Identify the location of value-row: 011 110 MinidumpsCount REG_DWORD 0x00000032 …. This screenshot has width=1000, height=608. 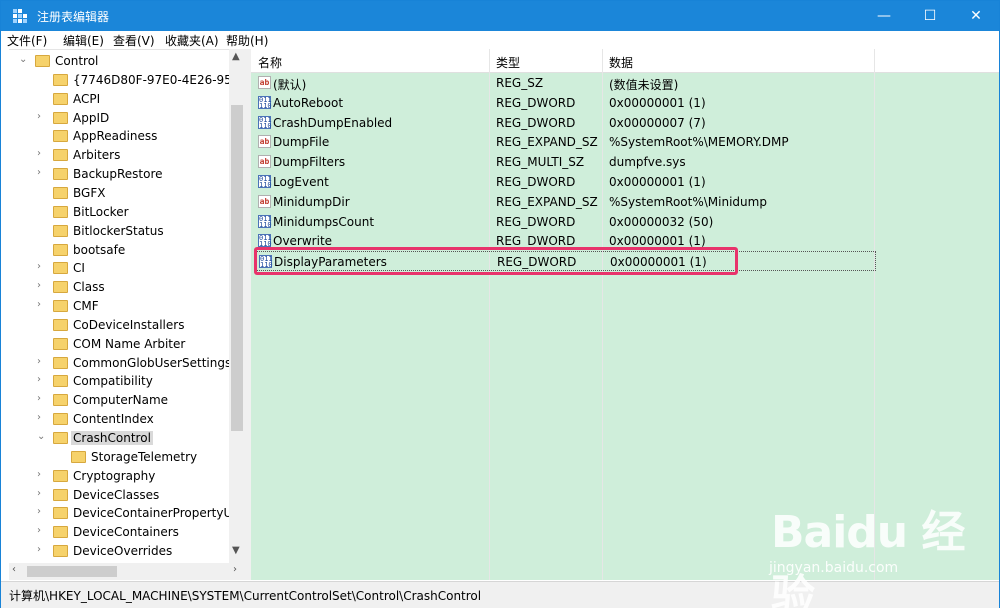
(625, 222).